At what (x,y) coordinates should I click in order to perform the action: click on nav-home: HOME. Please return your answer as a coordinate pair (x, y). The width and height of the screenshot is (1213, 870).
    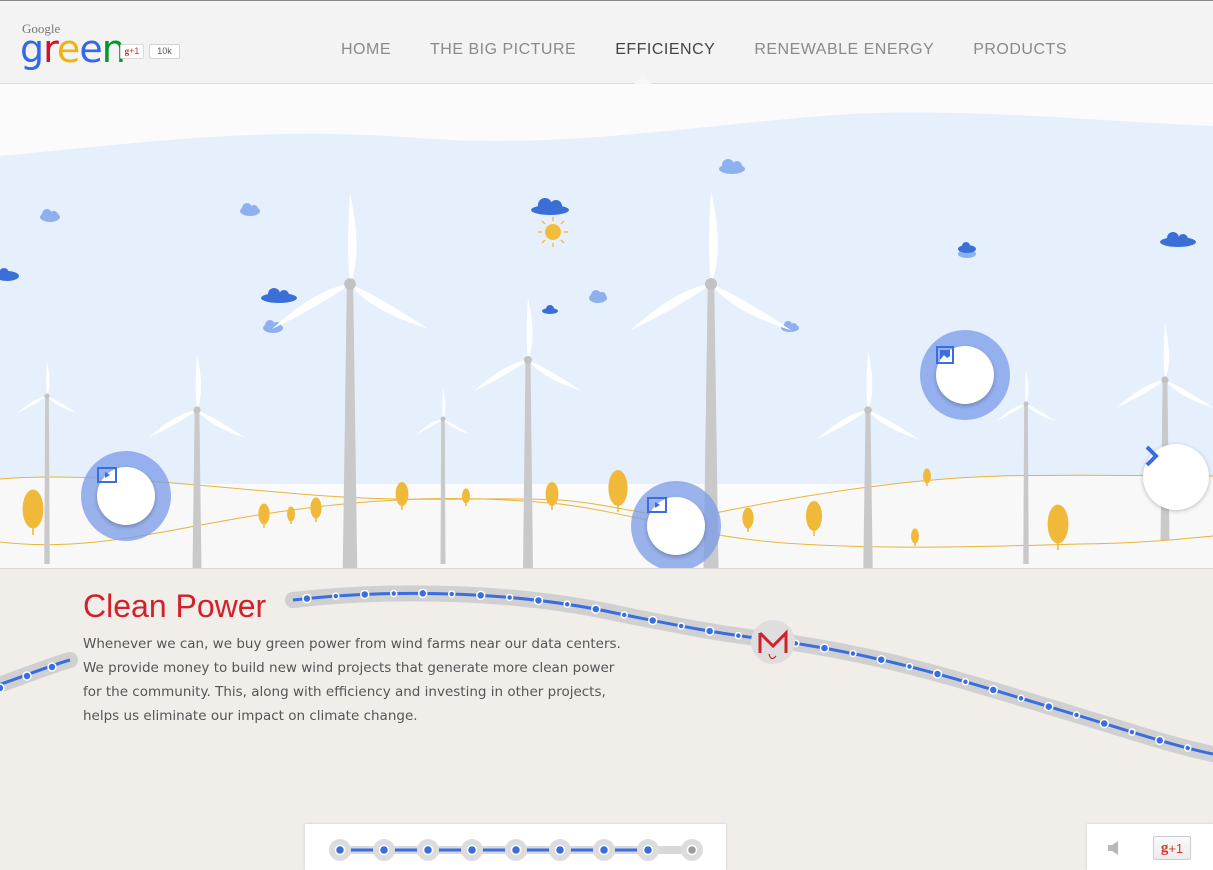
    Looking at the image, I should click on (366, 50).